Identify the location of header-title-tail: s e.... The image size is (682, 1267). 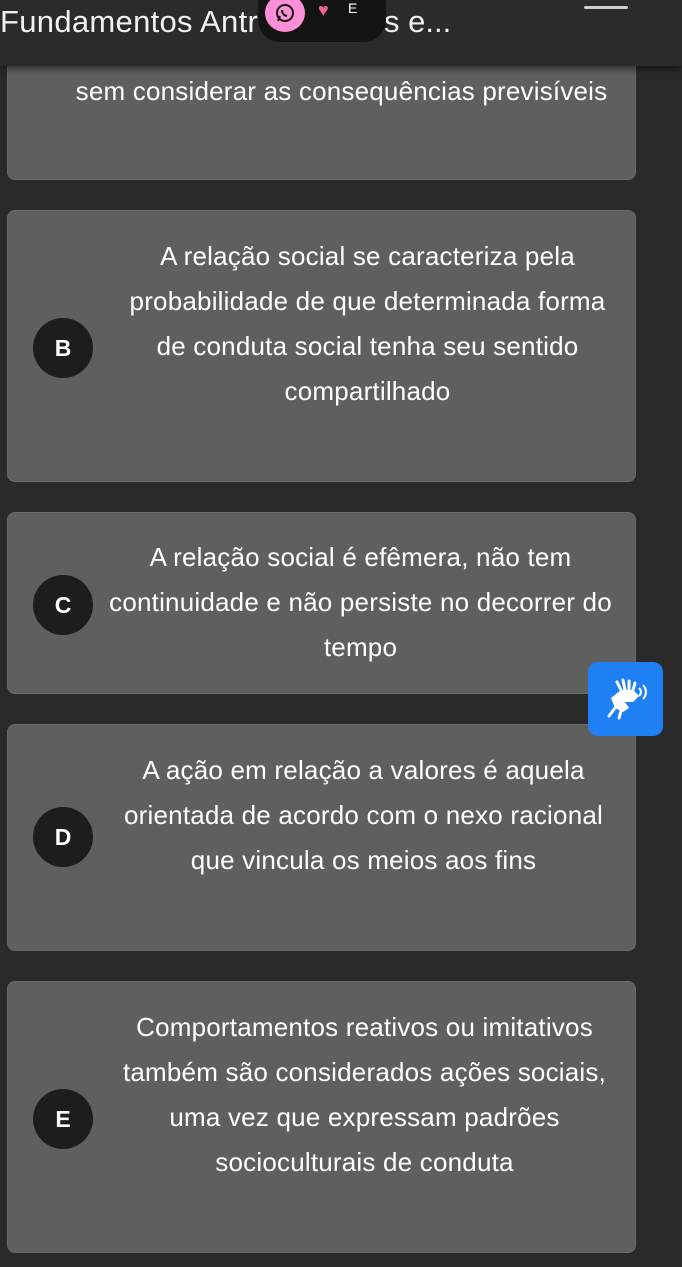
(418, 21).